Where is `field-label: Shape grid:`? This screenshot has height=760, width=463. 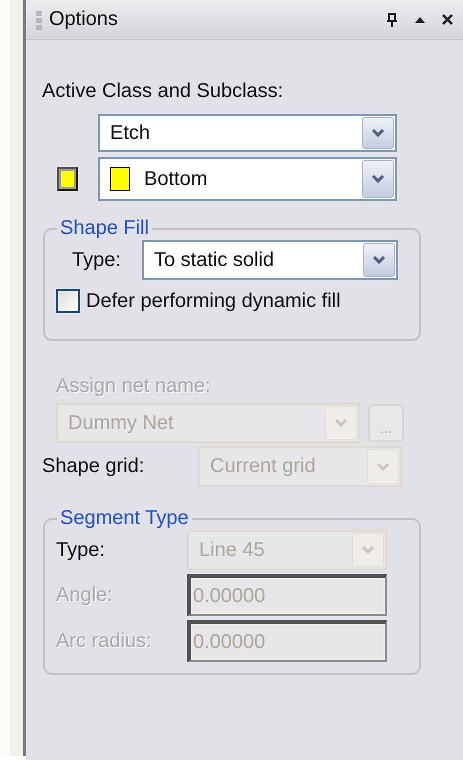
field-label: Shape grid: is located at coordinates (94, 466).